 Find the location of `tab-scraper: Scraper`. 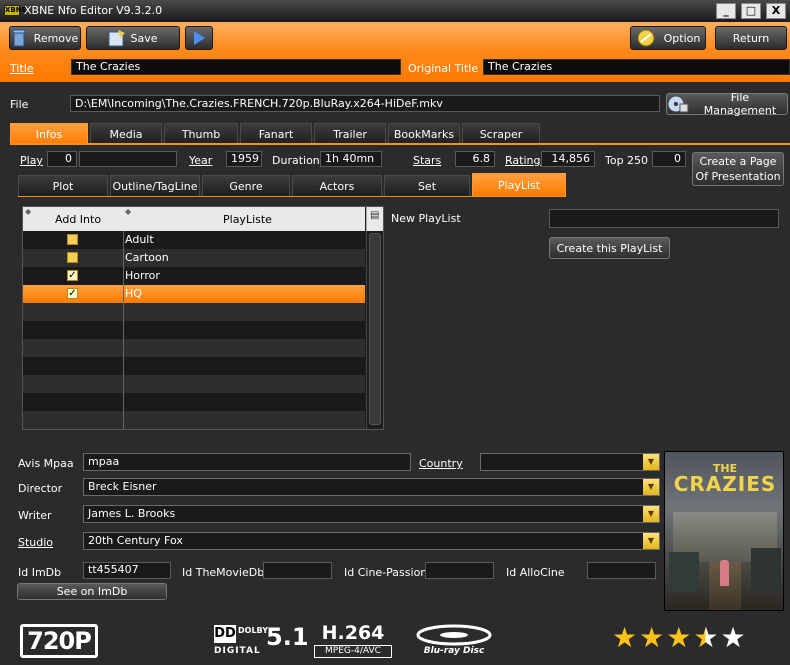

tab-scraper: Scraper is located at coordinates (501, 134).